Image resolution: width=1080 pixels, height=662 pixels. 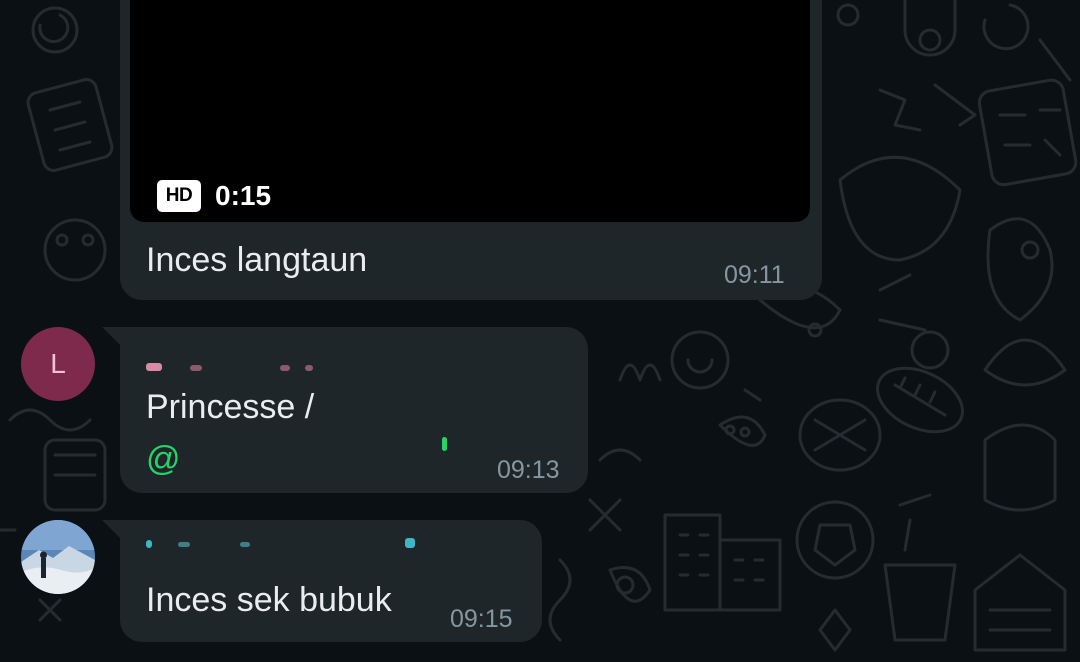 I want to click on message-time: 09:13, so click(x=528, y=470).